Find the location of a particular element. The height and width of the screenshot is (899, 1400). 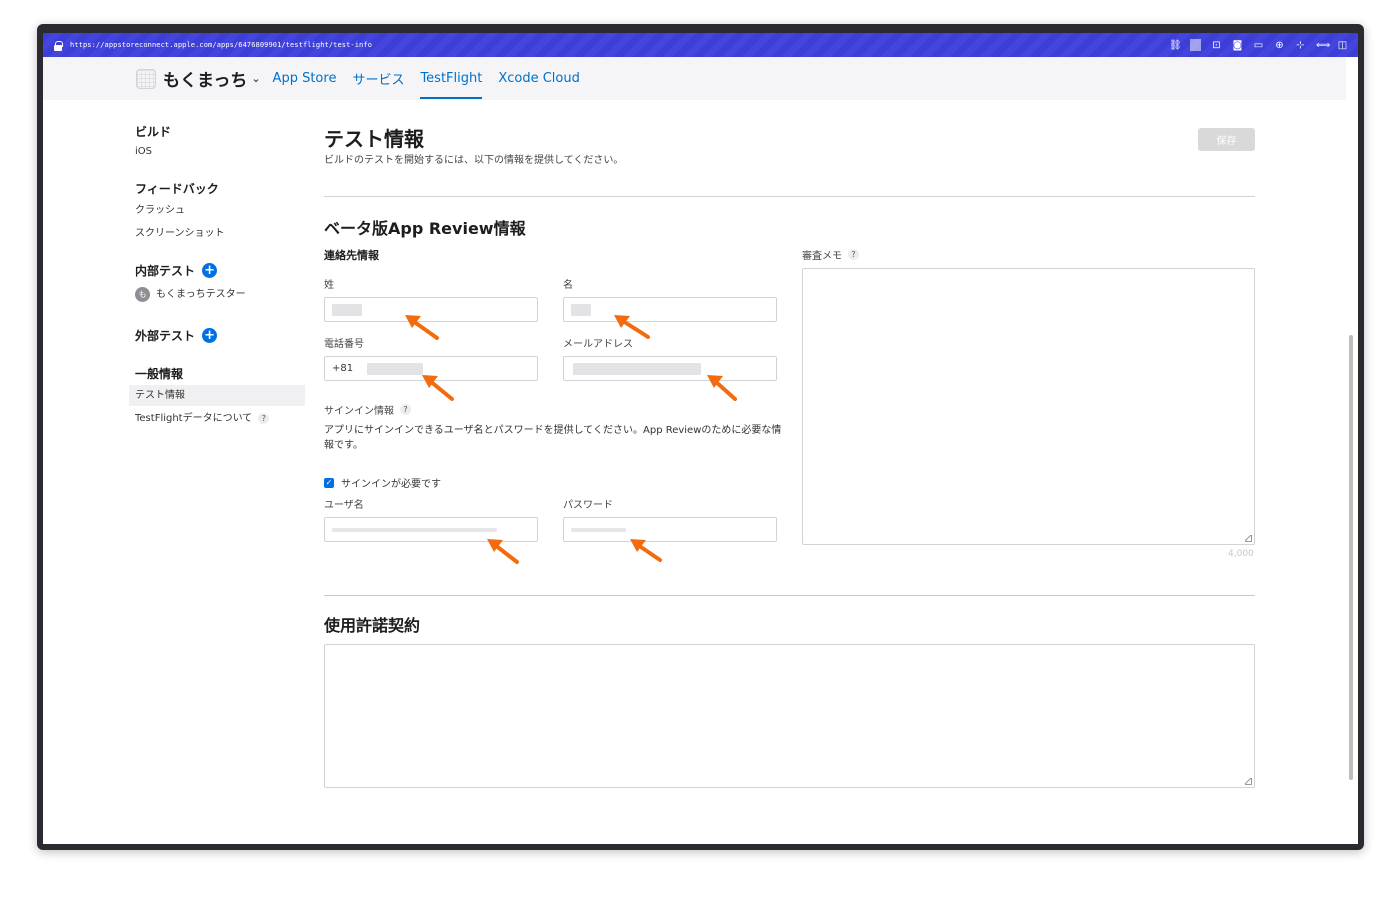

sidebar-head-external-label: 外部テスト is located at coordinates (165, 335).